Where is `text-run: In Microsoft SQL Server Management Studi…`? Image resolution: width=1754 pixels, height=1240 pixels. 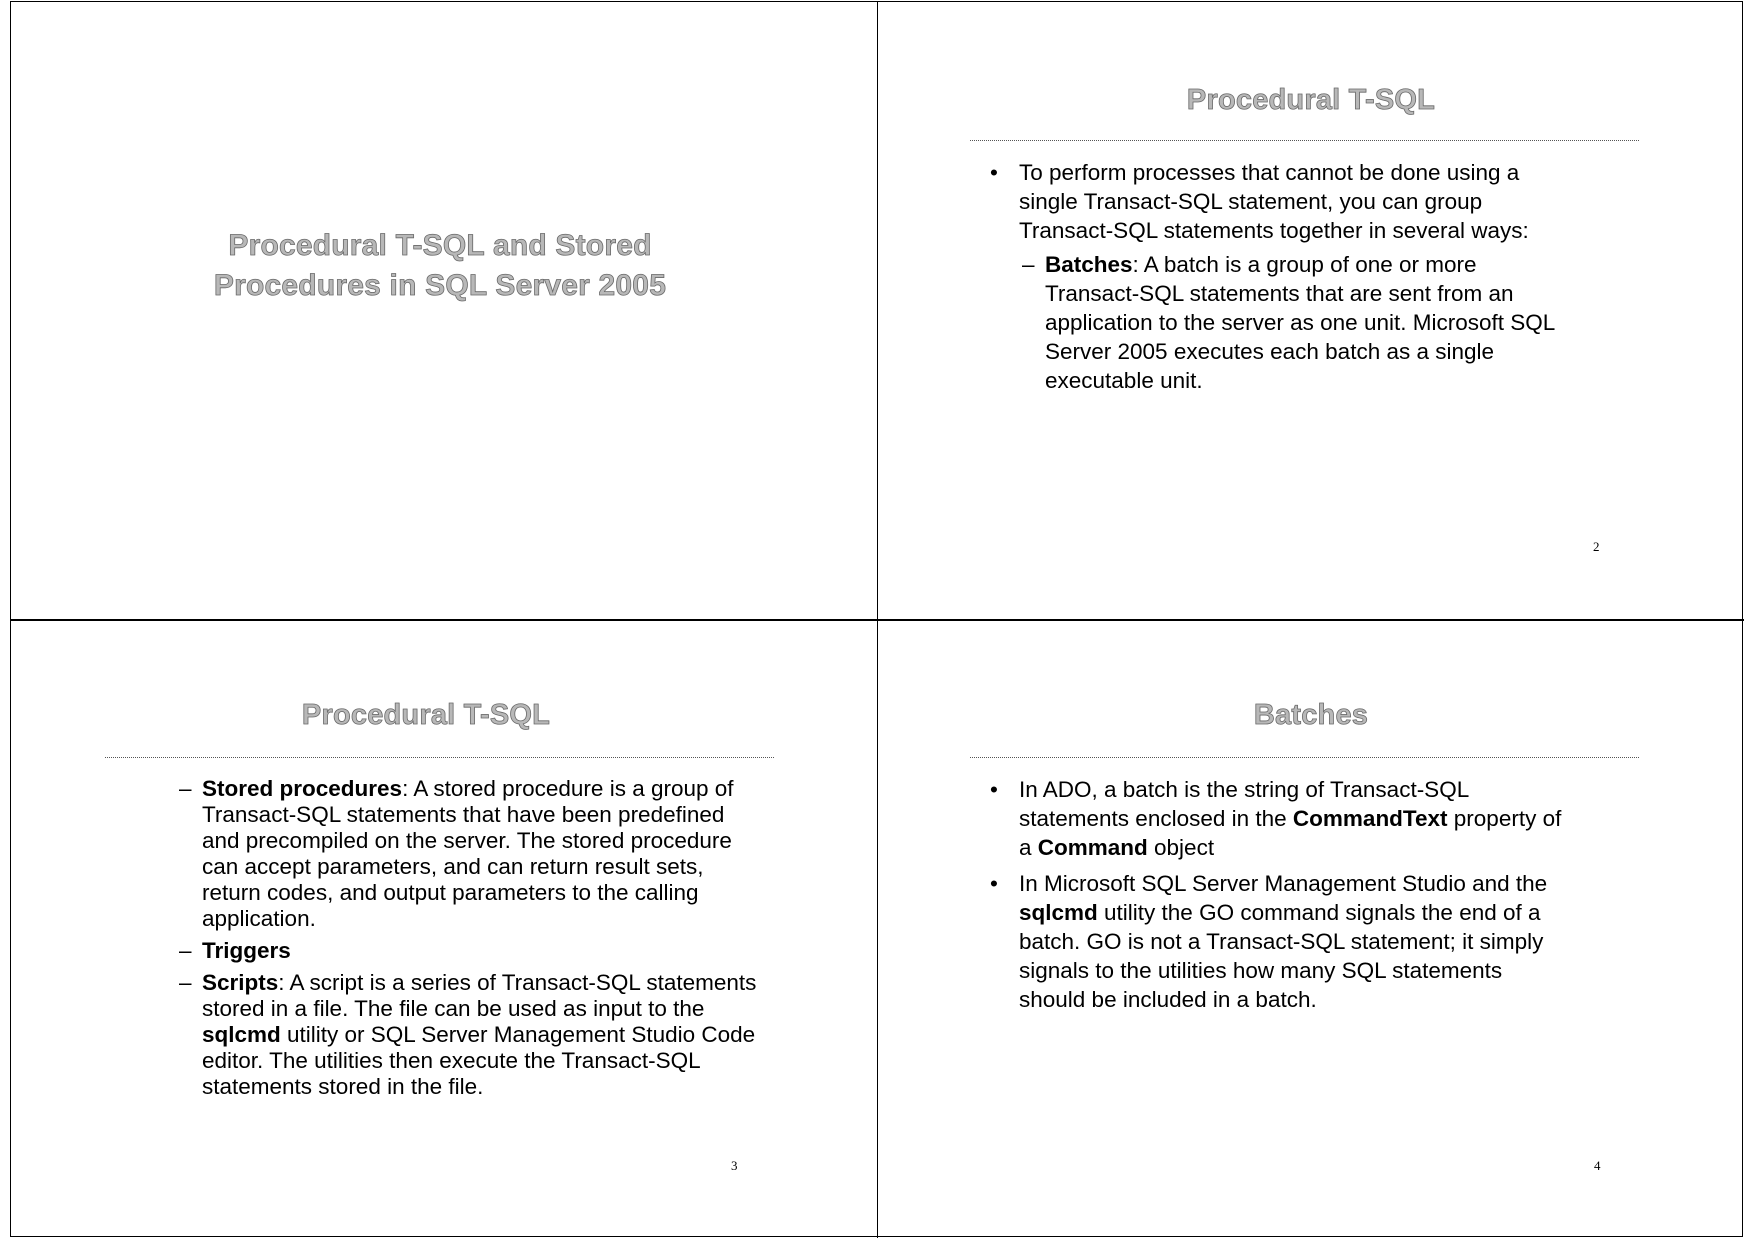
text-run: In Microsoft SQL Server Management Studi… is located at coordinates (1283, 883).